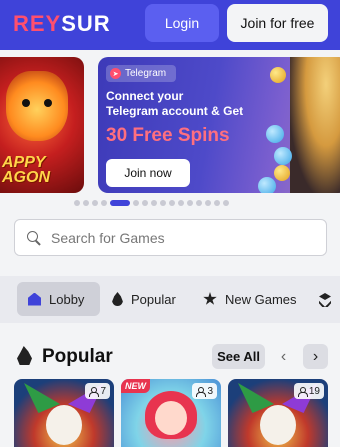 The image size is (340, 447). Describe the element at coordinates (153, 299) in the screenshot. I see `tab-label: Popular` at that location.